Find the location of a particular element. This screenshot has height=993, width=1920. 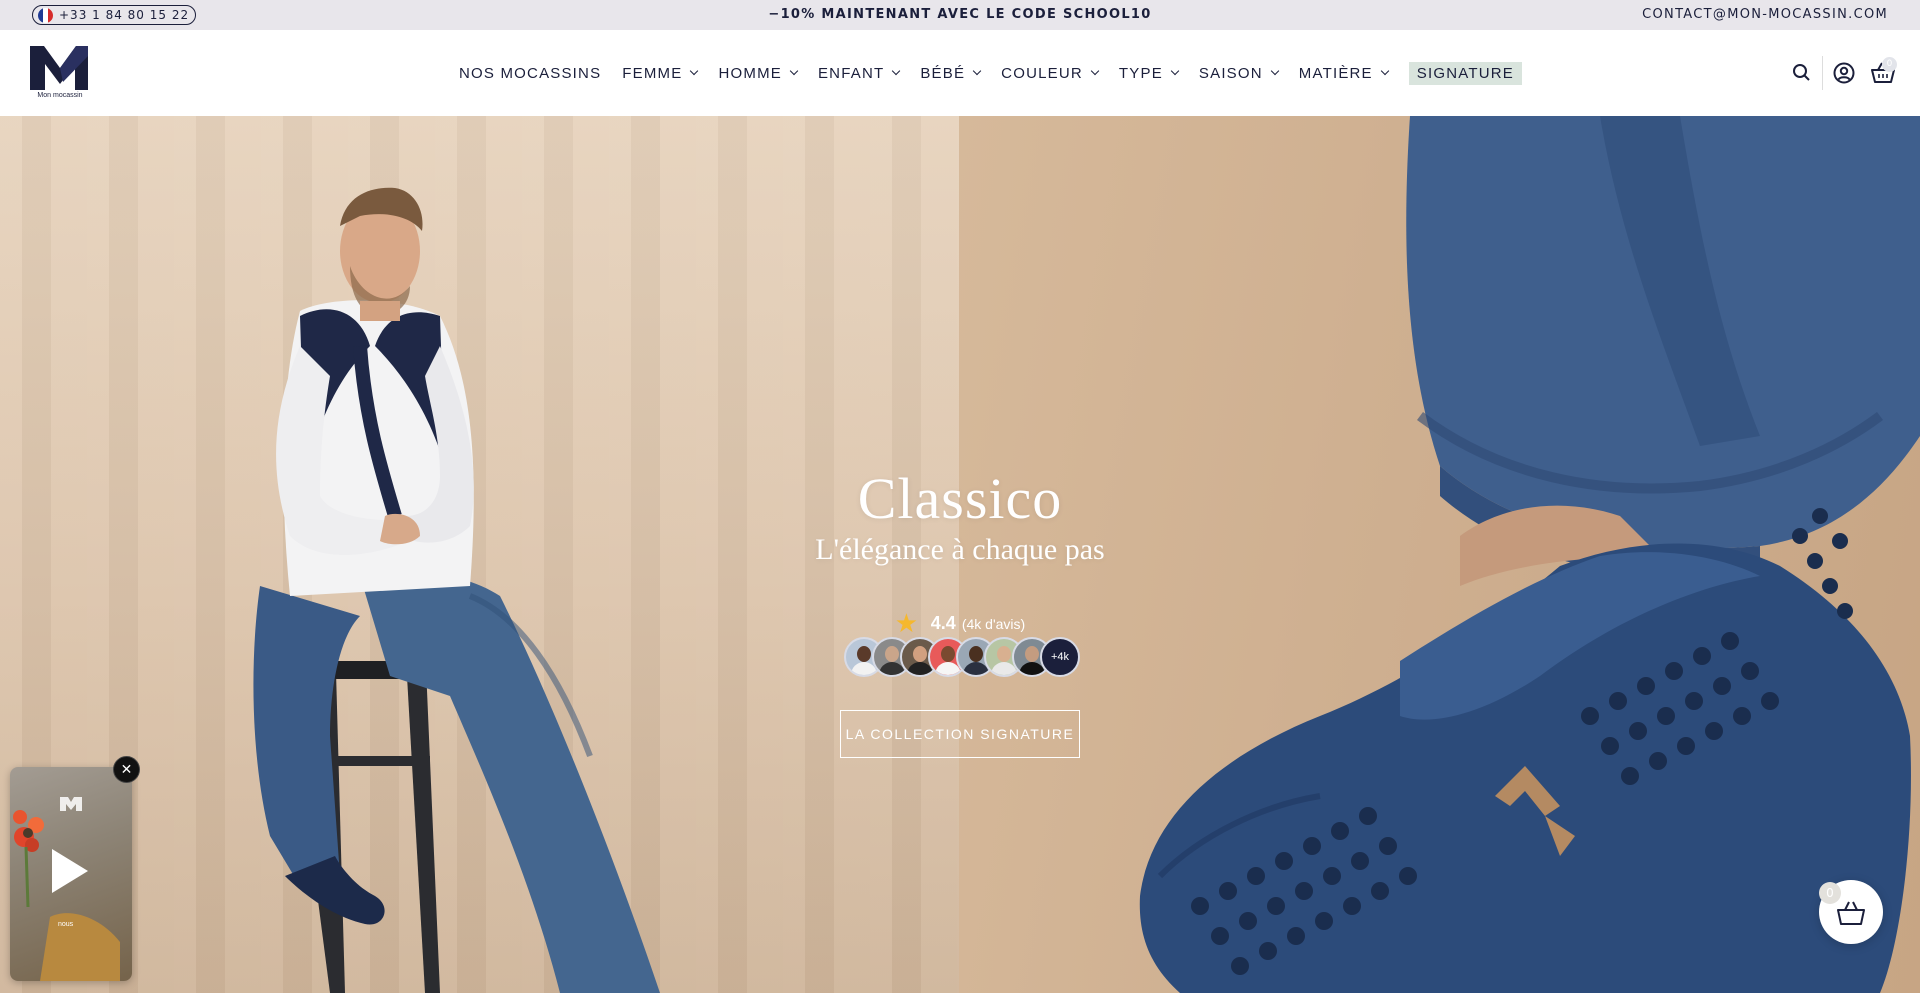

logo-text: Mon mocassin is located at coordinates (60, 95).